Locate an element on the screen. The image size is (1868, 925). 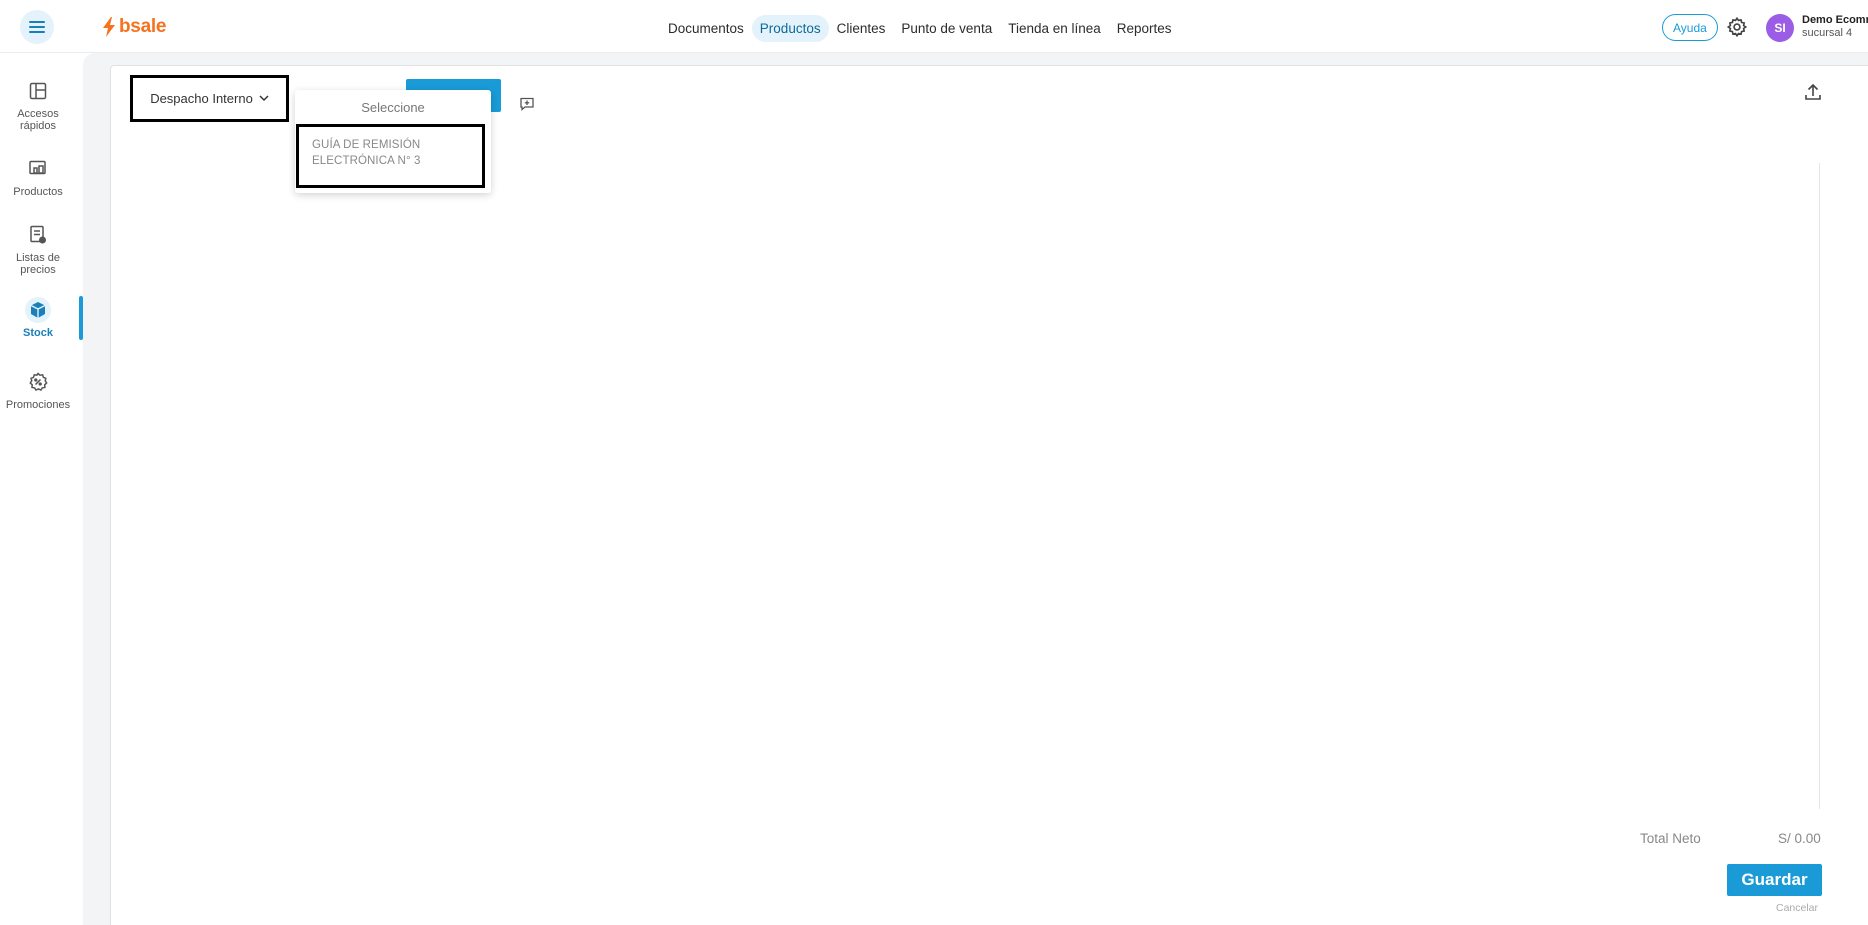
cancel-link: Cancelar is located at coordinates (1797, 908).